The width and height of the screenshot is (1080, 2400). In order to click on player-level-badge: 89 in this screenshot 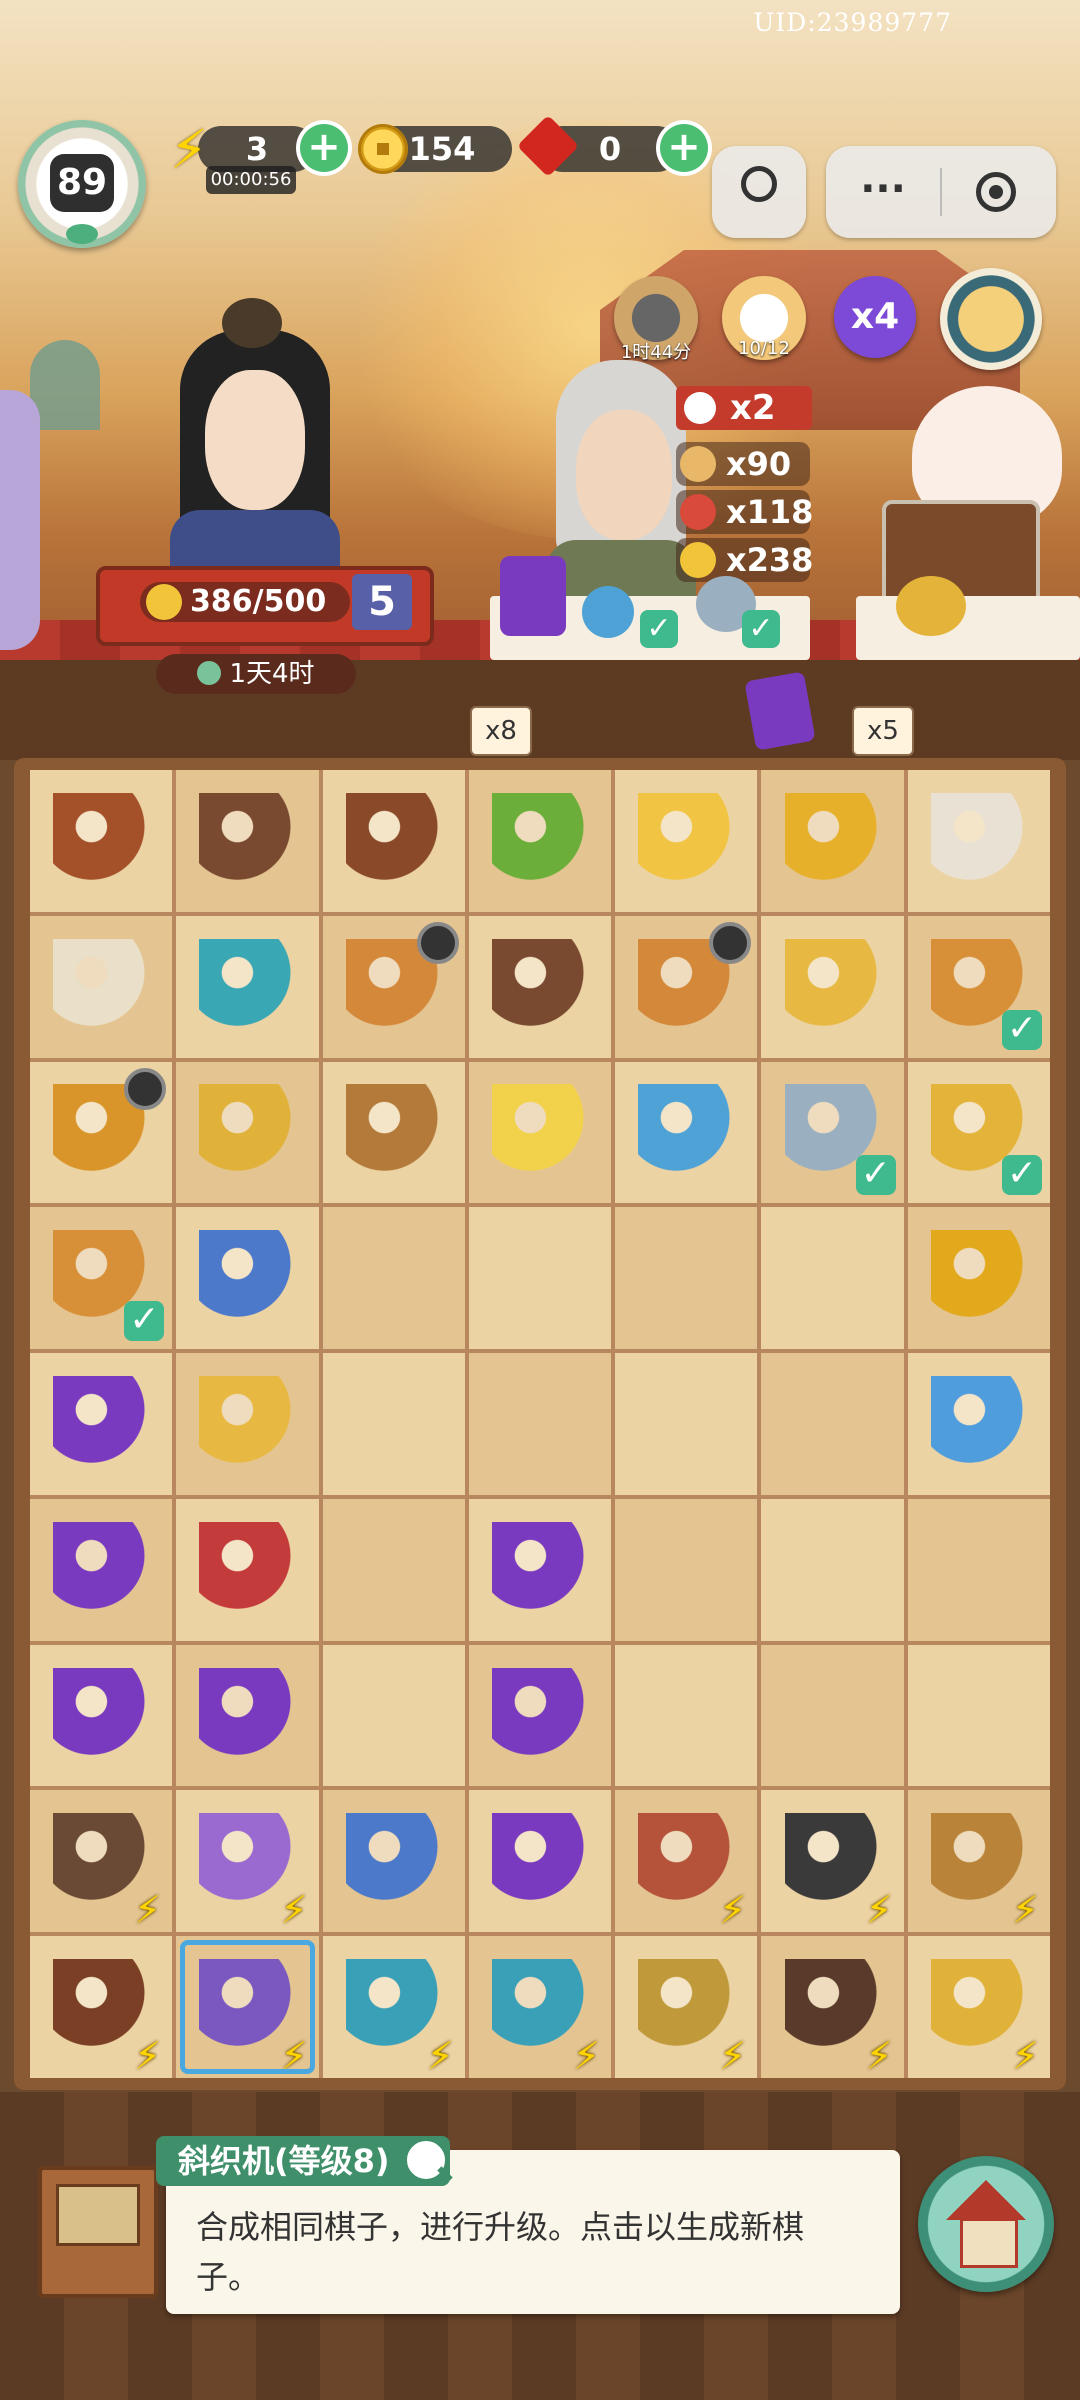, I will do `click(82, 184)`.